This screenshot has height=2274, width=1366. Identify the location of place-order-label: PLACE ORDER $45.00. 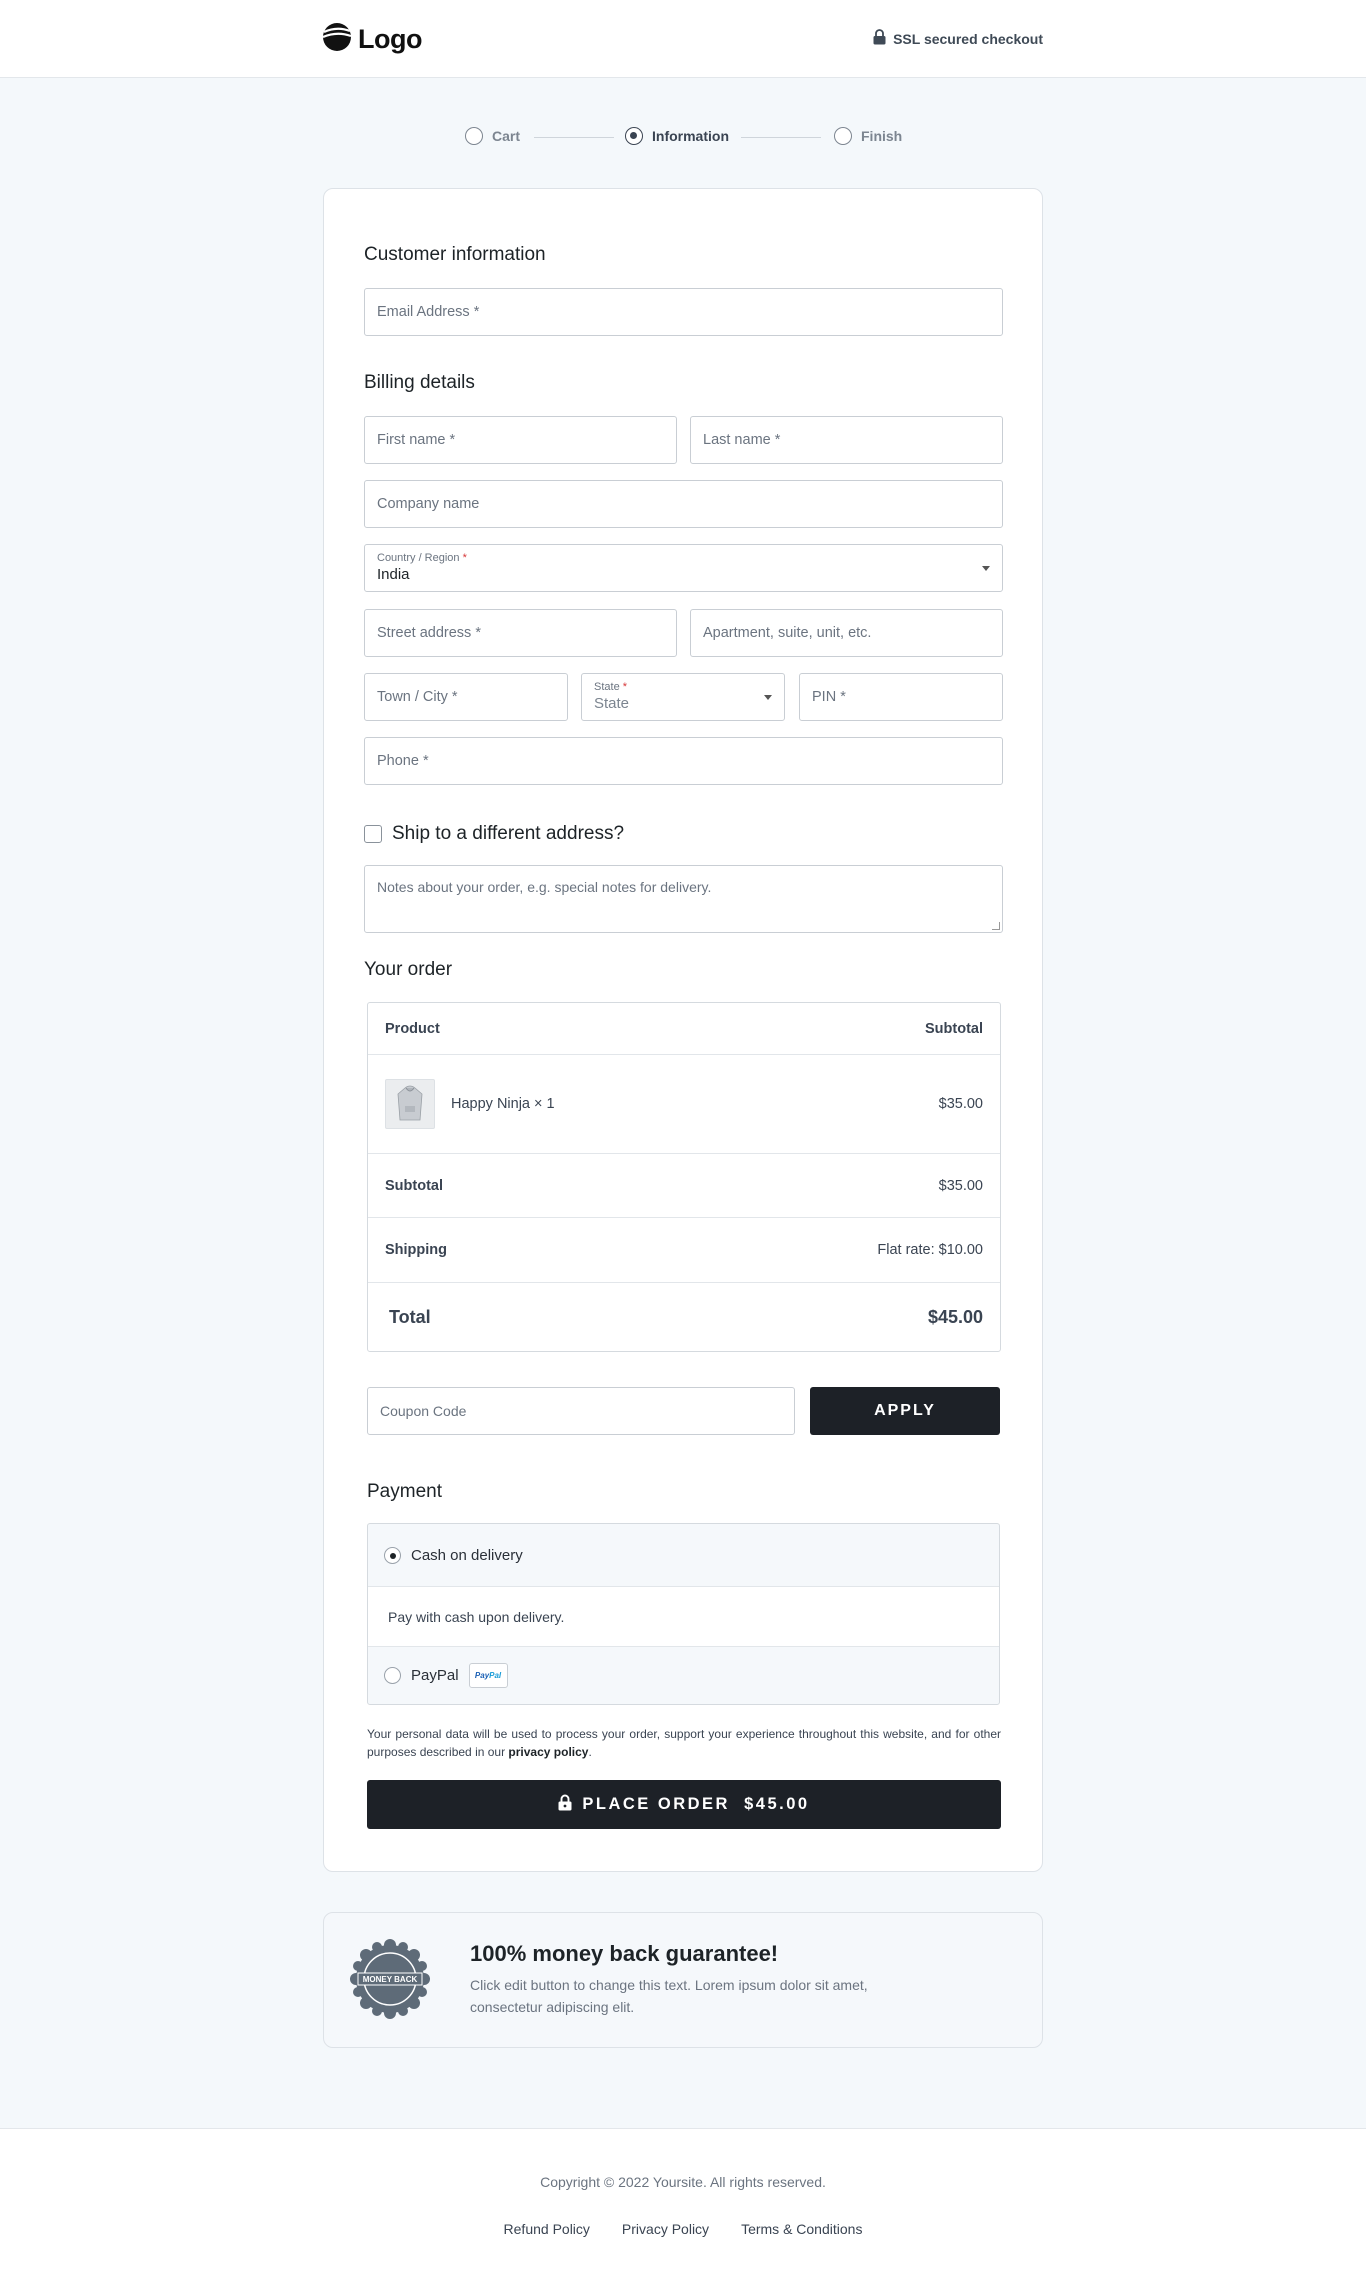
(696, 1804).